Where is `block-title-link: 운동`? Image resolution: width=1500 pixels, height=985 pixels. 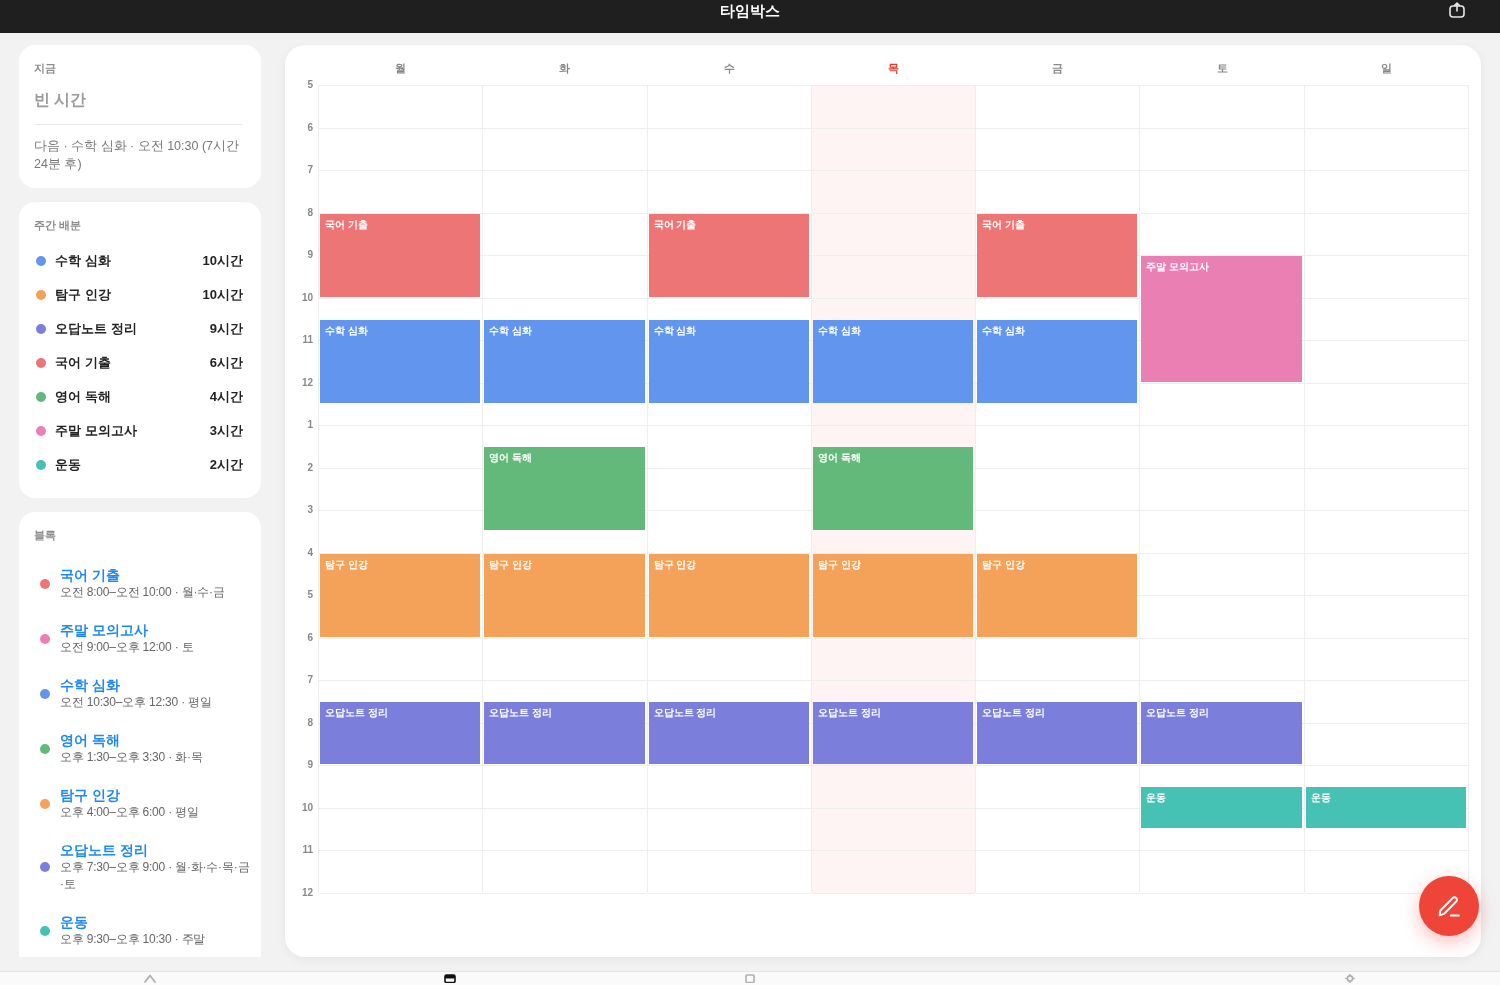
block-title-link: 운동 is located at coordinates (74, 922).